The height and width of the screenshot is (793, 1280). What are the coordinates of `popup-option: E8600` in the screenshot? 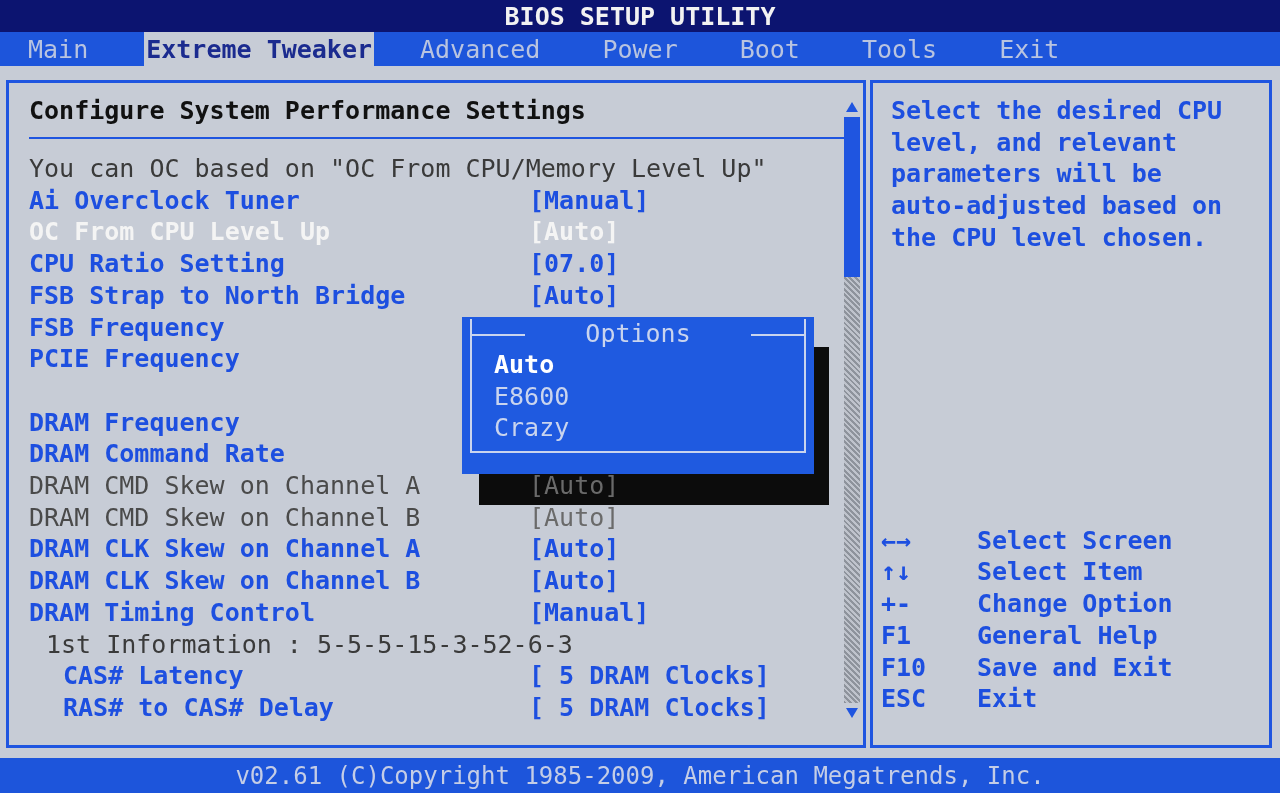 It's located at (649, 396).